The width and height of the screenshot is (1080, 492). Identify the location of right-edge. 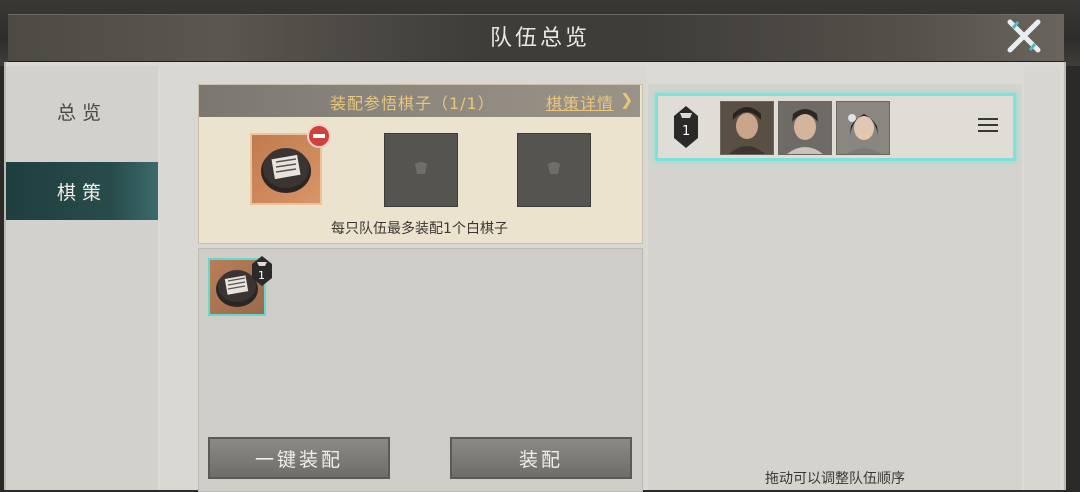
(1042, 278).